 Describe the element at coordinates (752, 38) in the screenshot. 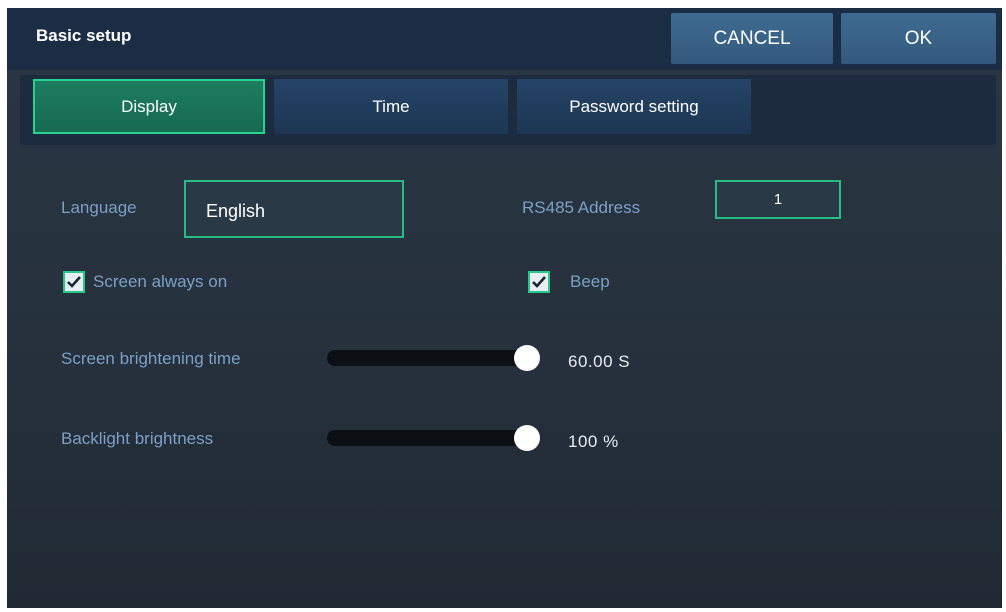

I see `cancel-button: CANCEL` at that location.